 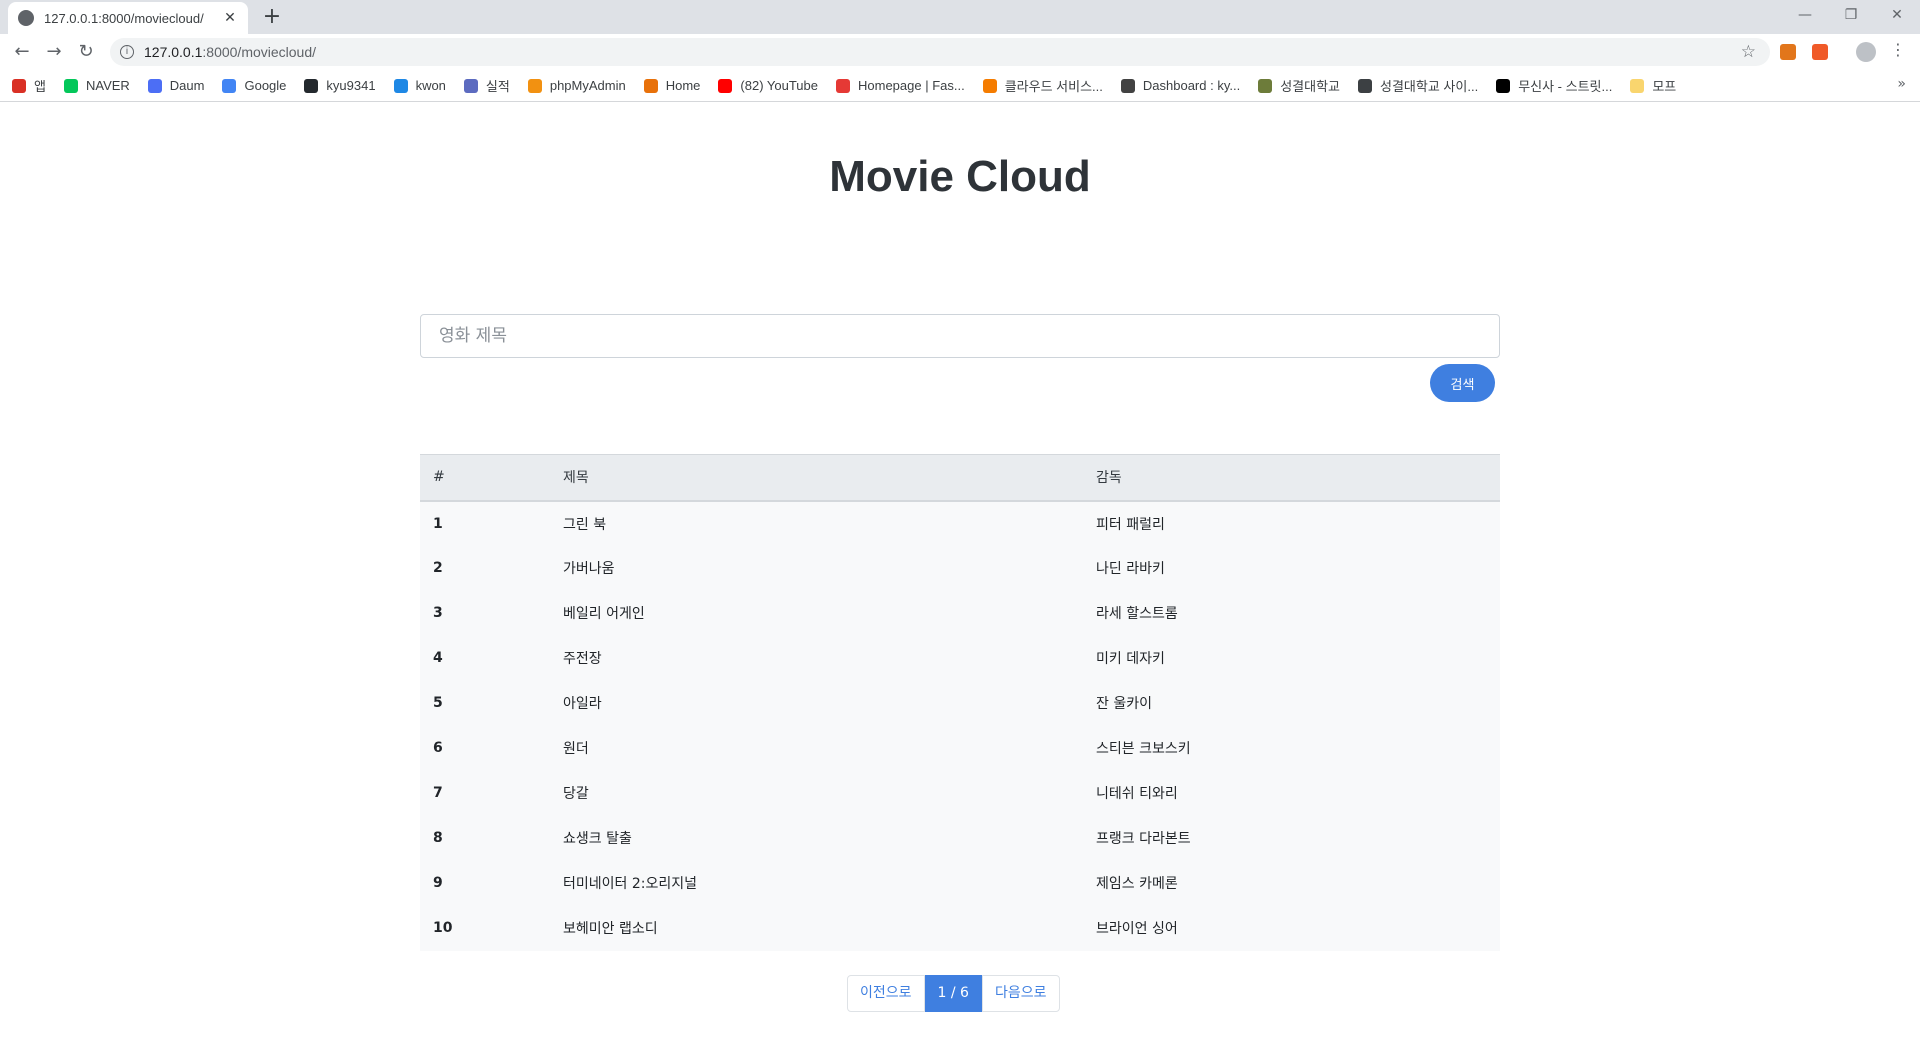 What do you see at coordinates (989, 85) in the screenshot?
I see `cloud-box-icon` at bounding box center [989, 85].